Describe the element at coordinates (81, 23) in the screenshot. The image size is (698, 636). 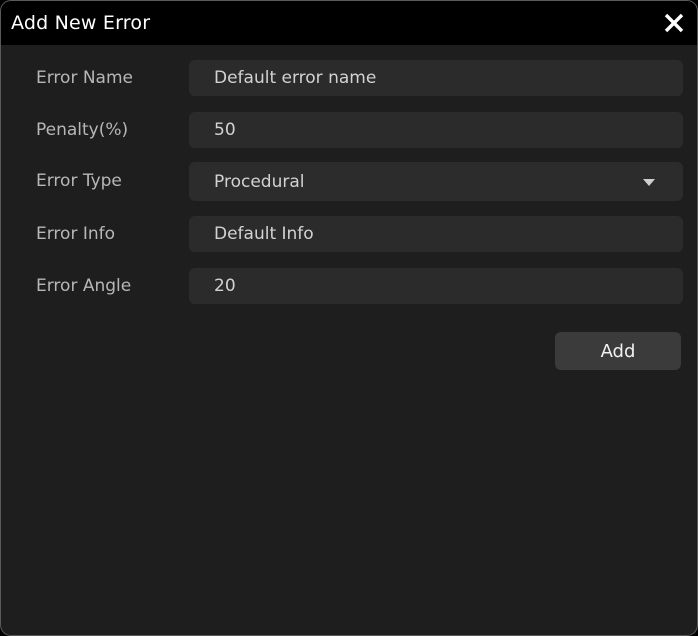
I see `dialog-title: Add New Error` at that location.